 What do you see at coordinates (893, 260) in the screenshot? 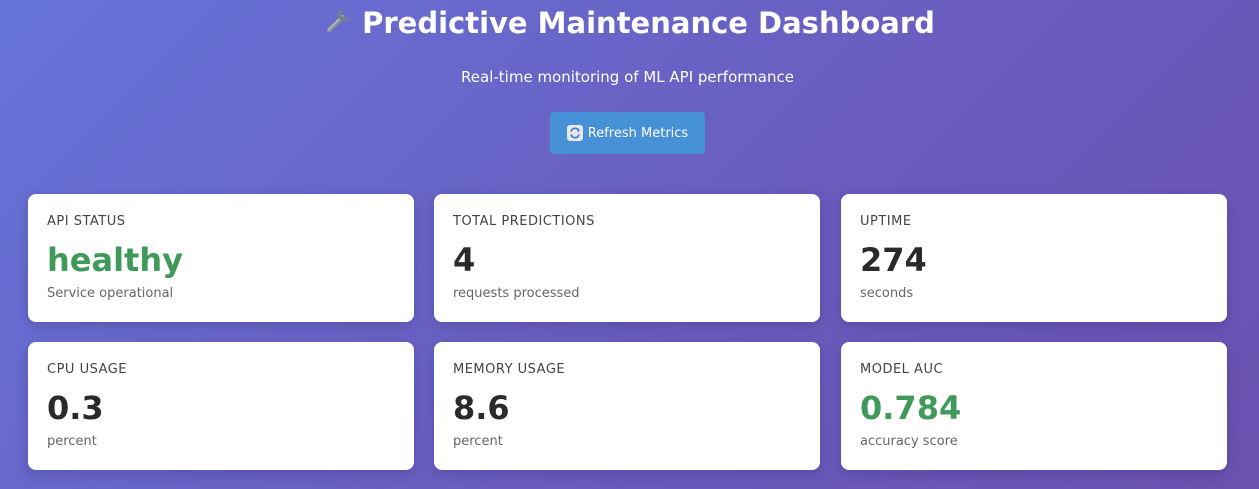
I see `metric-value: 274` at bounding box center [893, 260].